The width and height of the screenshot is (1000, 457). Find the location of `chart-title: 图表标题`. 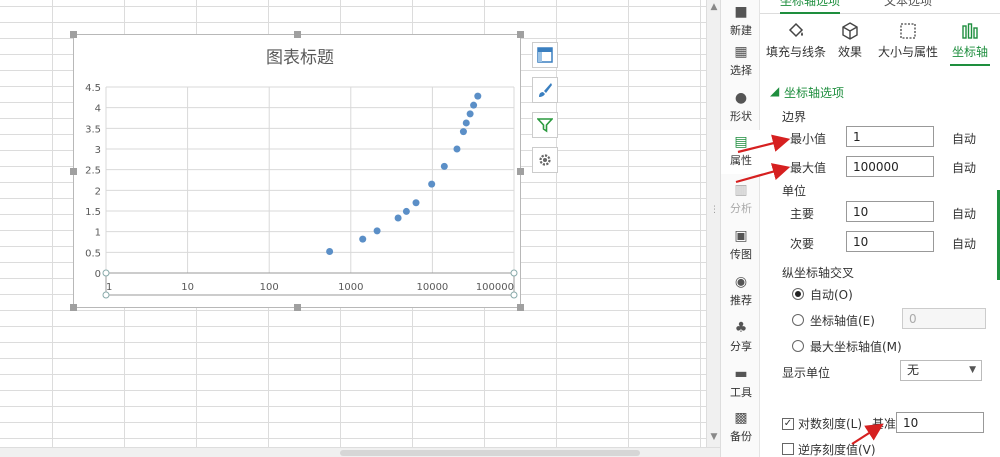

chart-title: 图表标题 is located at coordinates (300, 58).